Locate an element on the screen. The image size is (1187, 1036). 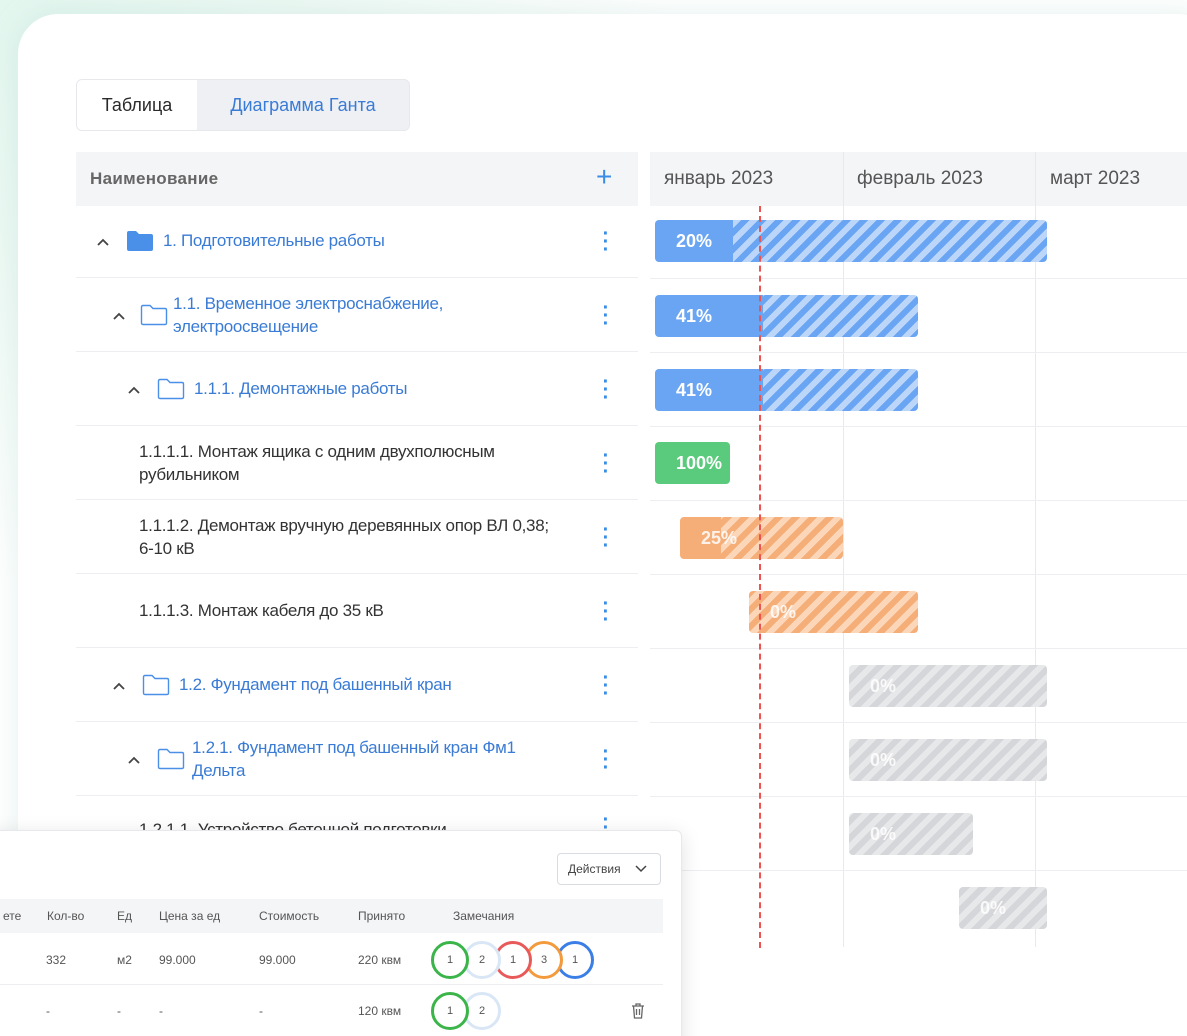
gantt-bar: 20% is located at coordinates (851, 241).